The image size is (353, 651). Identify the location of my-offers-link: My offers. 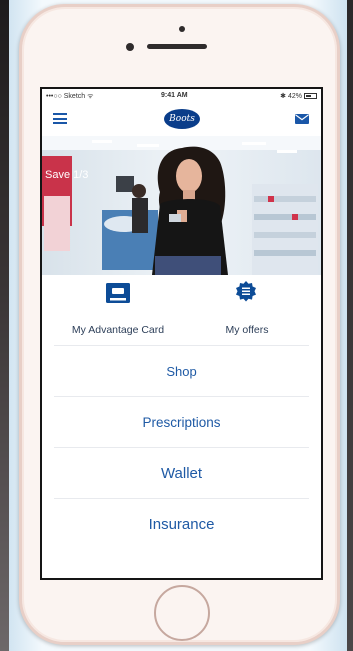
(247, 312).